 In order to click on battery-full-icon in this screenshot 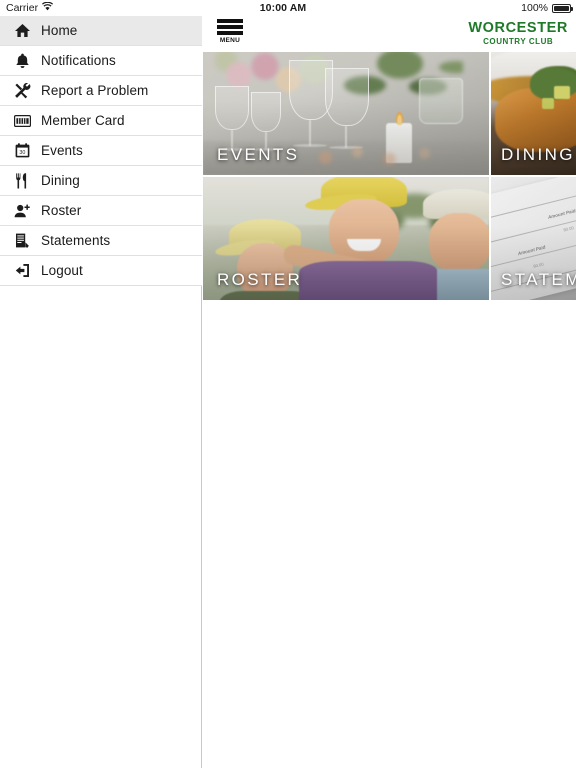, I will do `click(562, 8)`.